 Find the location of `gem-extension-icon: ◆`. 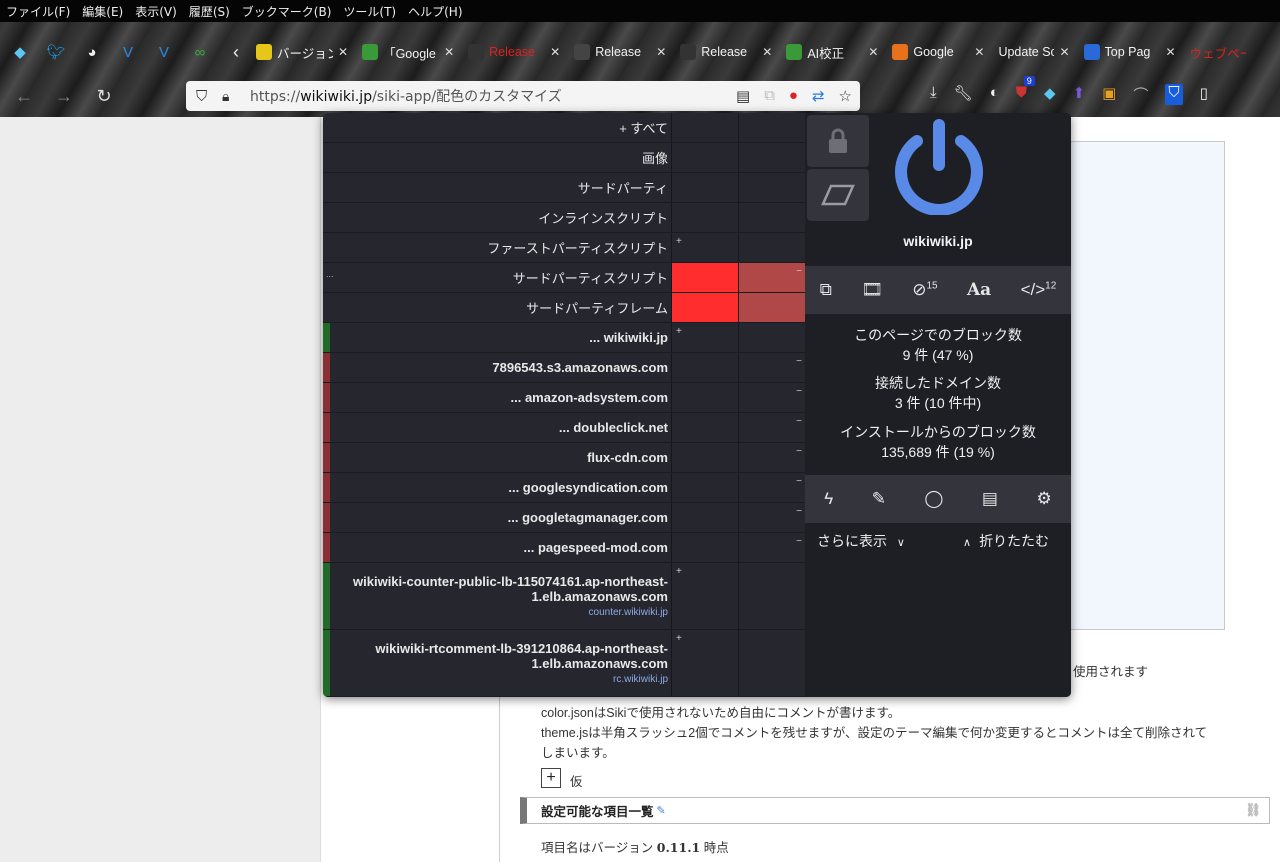

gem-extension-icon: ◆ is located at coordinates (1050, 94).